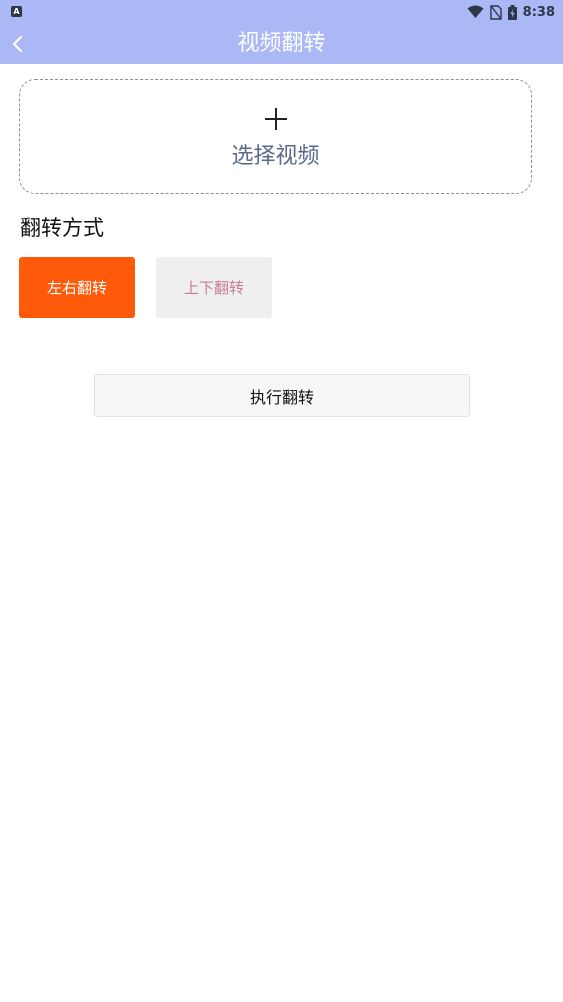 This screenshot has height=1002, width=563. I want to click on select-video-label: 选择视频, so click(275, 156).